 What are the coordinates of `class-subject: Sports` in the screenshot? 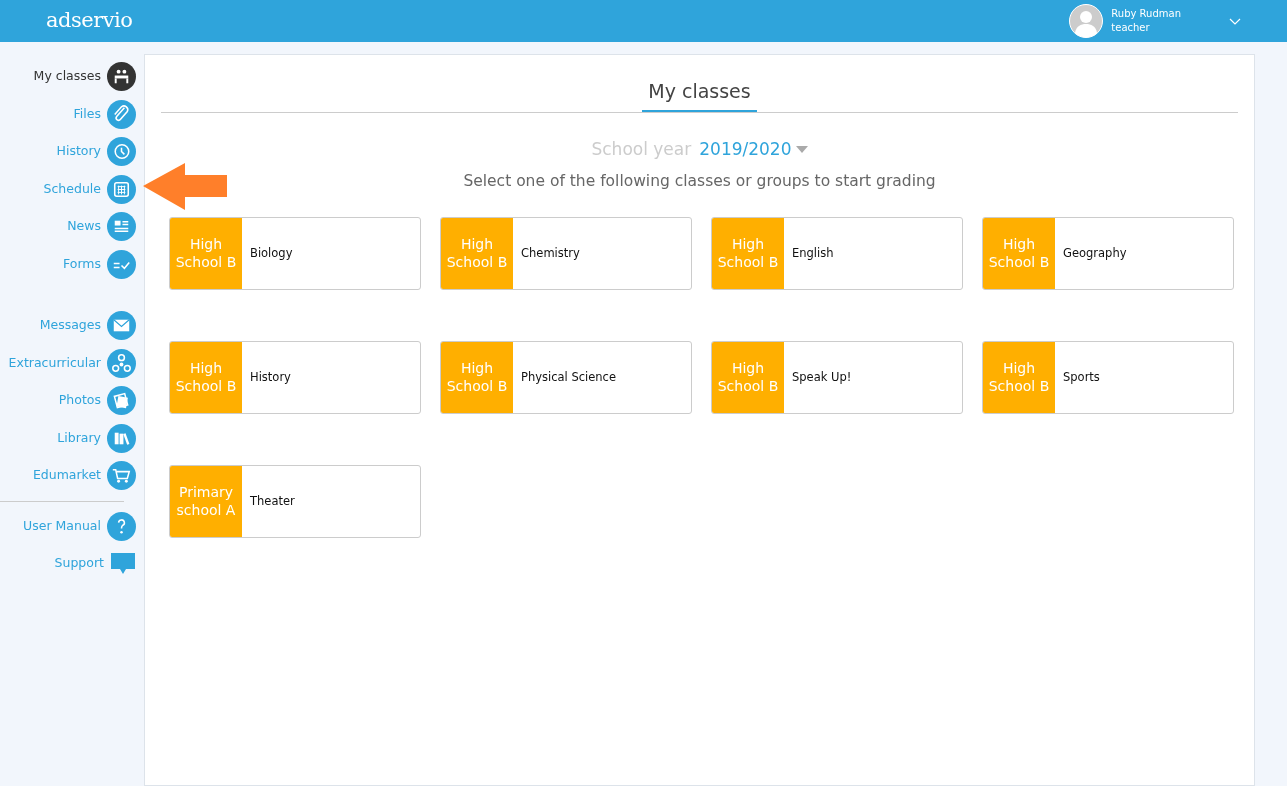 It's located at (1081, 378).